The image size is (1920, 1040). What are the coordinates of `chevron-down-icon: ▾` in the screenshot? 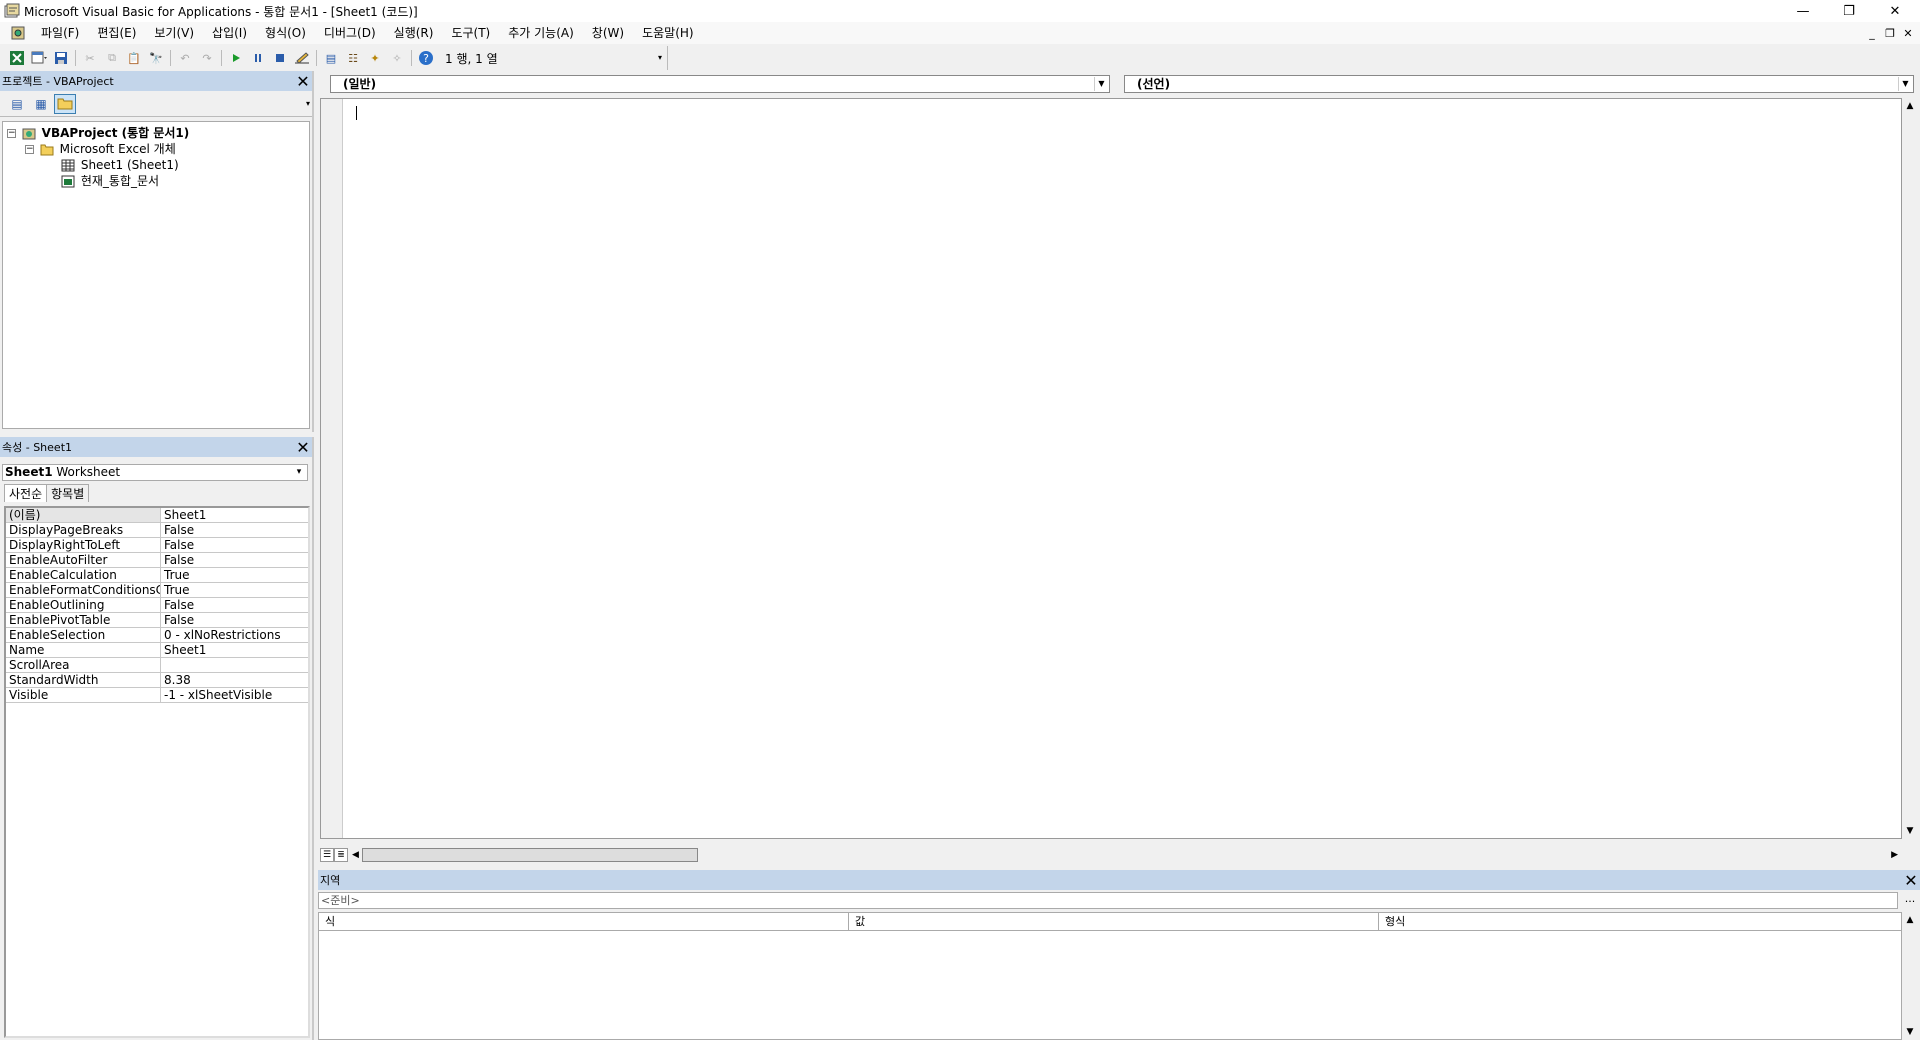 It's located at (299, 472).